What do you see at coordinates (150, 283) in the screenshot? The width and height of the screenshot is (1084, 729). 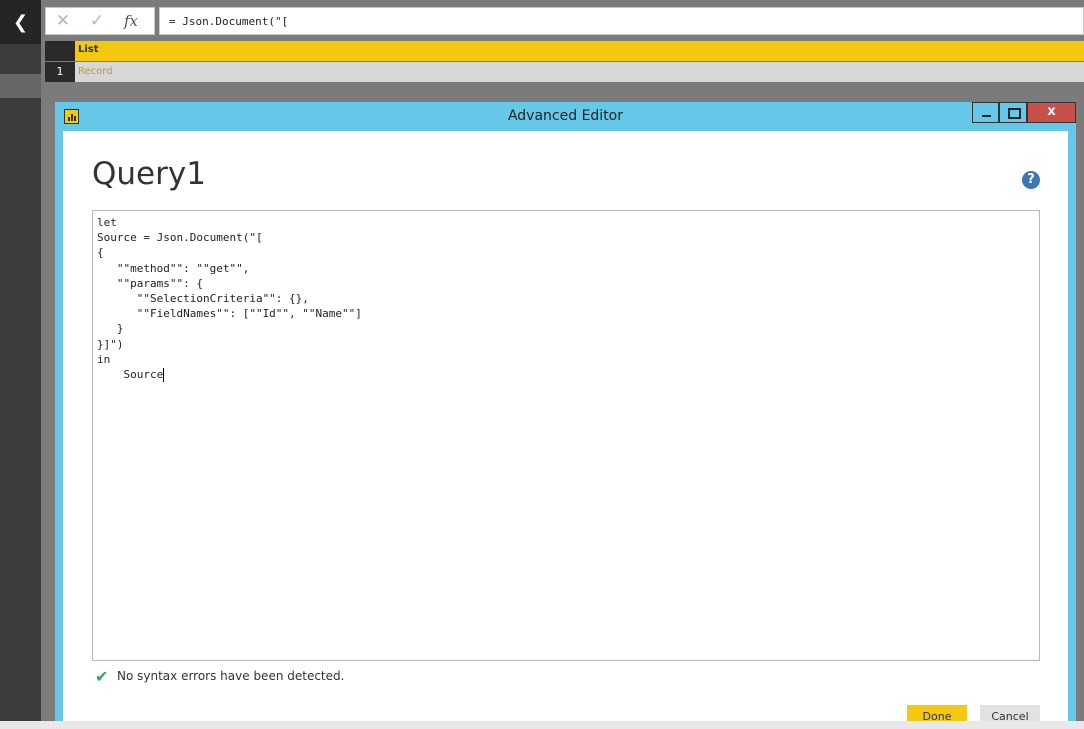 I see `code-line: ""params"": {` at bounding box center [150, 283].